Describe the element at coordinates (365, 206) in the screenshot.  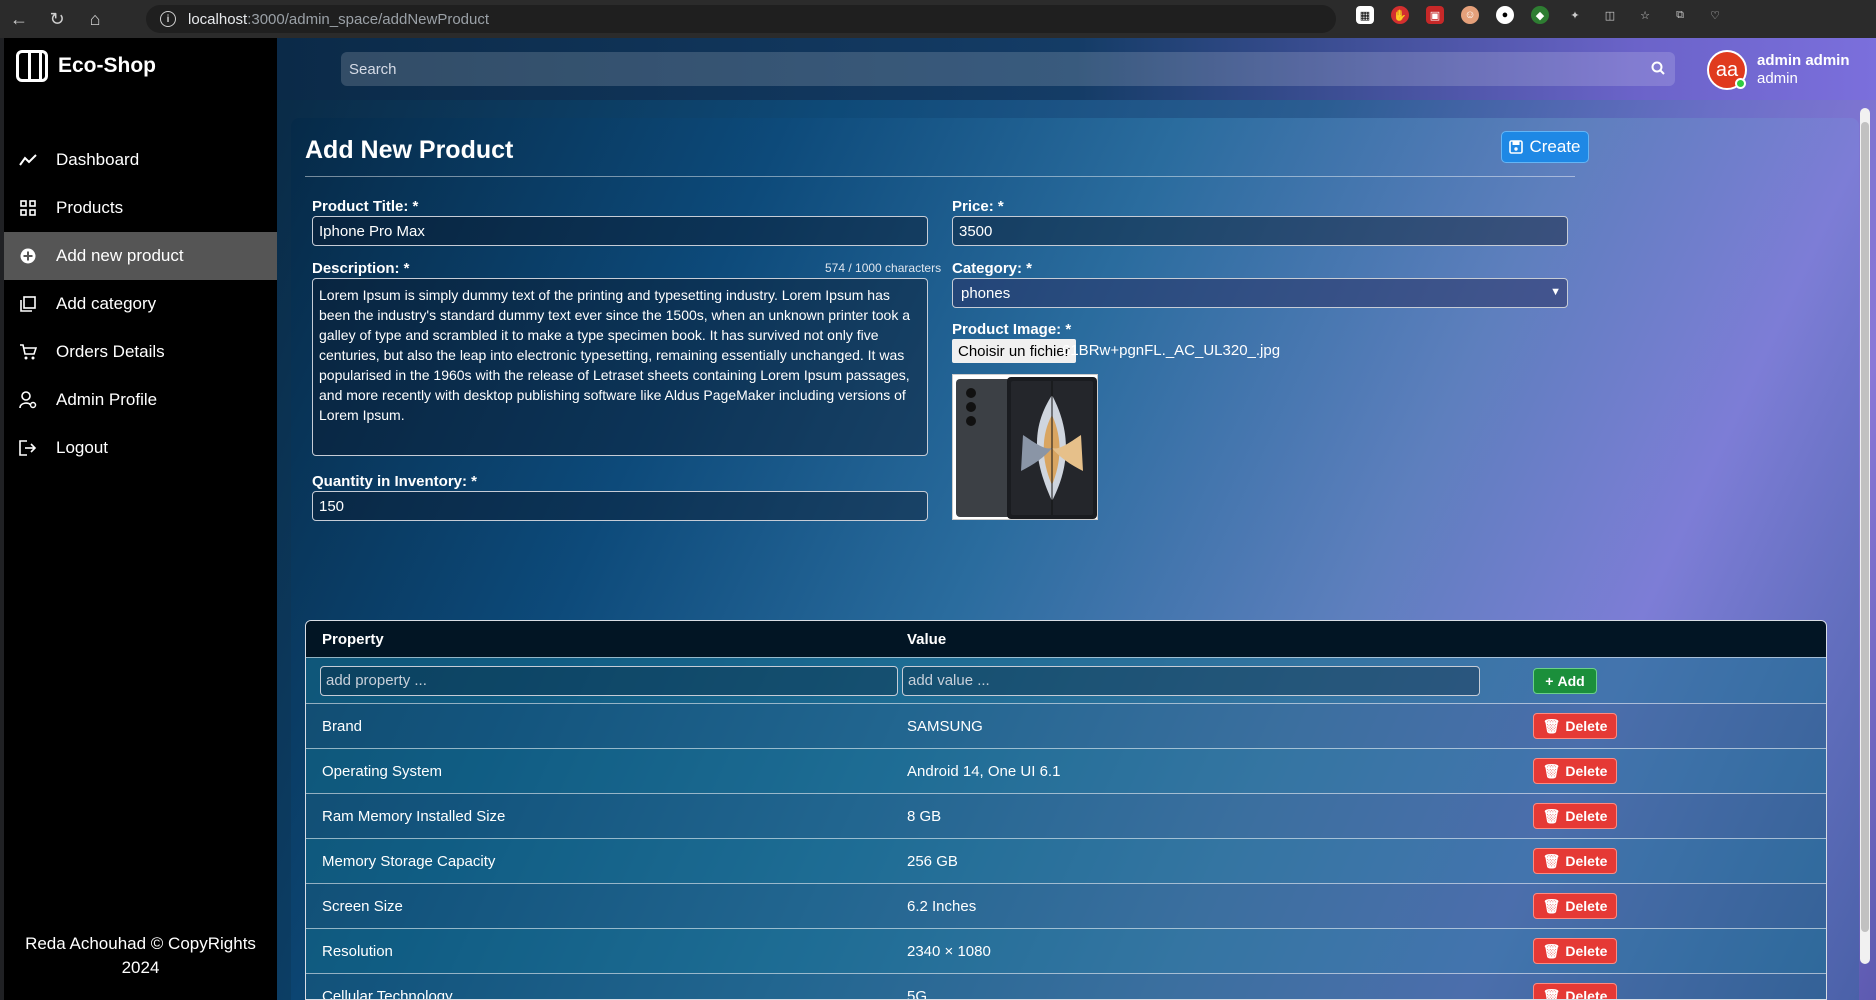
I see `product-title-label: Product Title: *` at that location.